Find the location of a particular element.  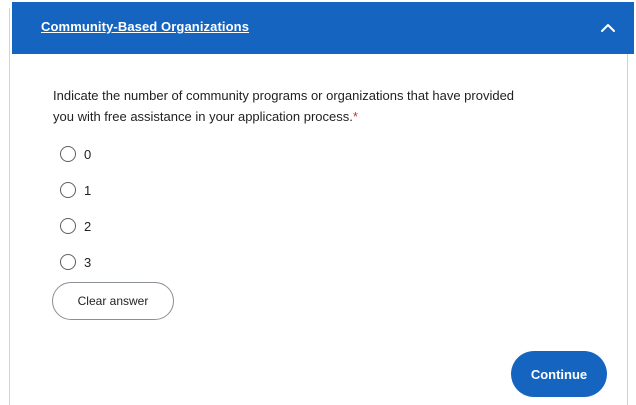

radio-group: 0 1 2 3 is located at coordinates (75, 208).